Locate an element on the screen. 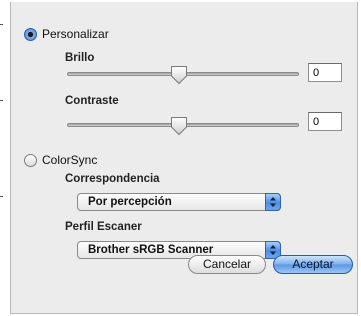 The image size is (361, 316). brillo-label: Brillo is located at coordinates (80, 58).